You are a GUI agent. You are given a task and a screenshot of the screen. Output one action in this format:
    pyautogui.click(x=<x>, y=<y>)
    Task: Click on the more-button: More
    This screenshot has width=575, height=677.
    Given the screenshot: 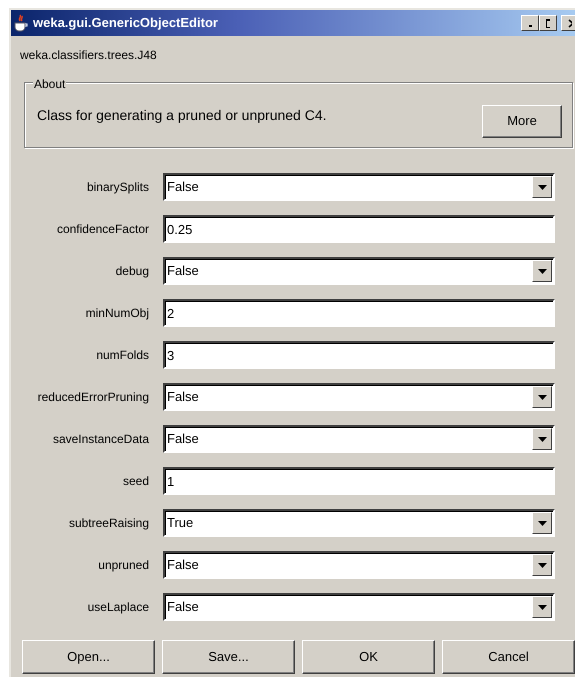 What is the action you would take?
    pyautogui.click(x=522, y=121)
    